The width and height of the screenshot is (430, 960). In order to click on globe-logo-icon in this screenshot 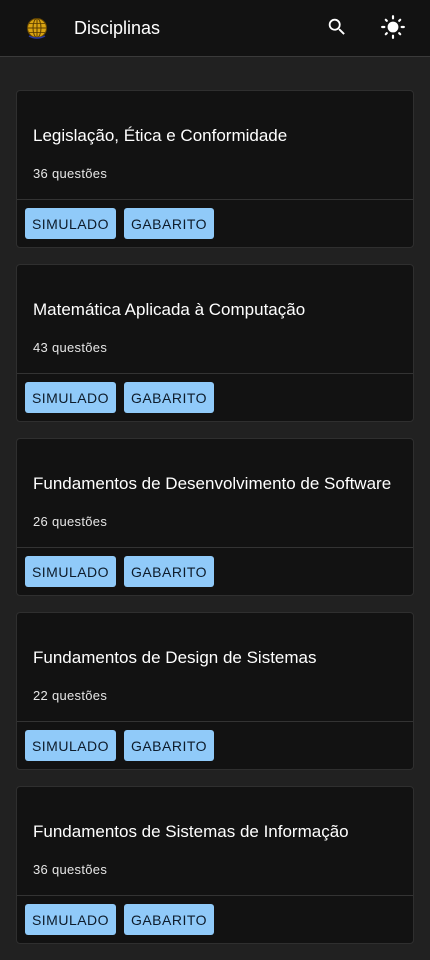, I will do `click(37, 28)`.